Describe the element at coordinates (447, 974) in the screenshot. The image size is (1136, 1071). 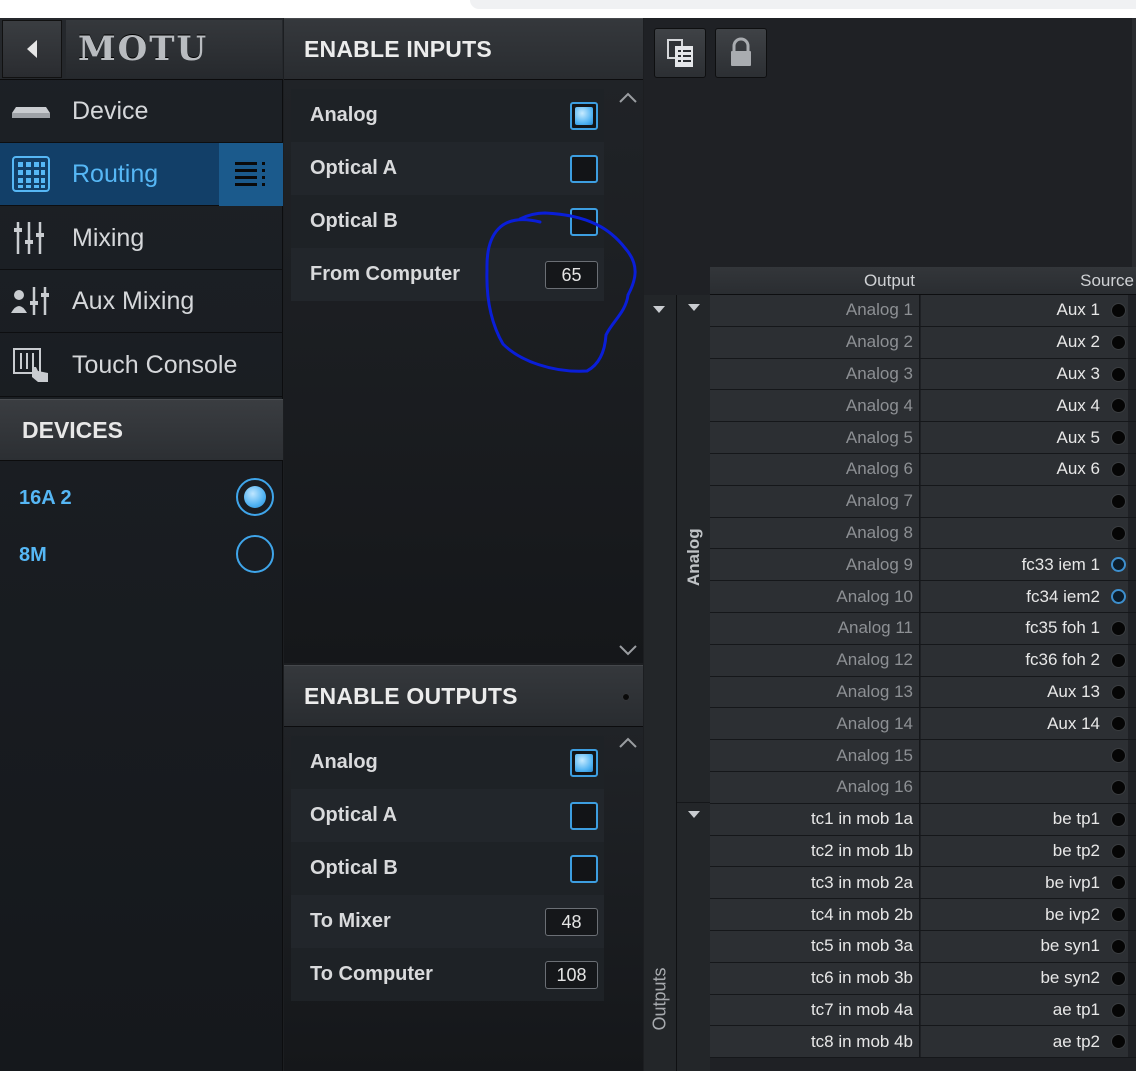
I see `output-option-to-computer: To Computer 108` at that location.